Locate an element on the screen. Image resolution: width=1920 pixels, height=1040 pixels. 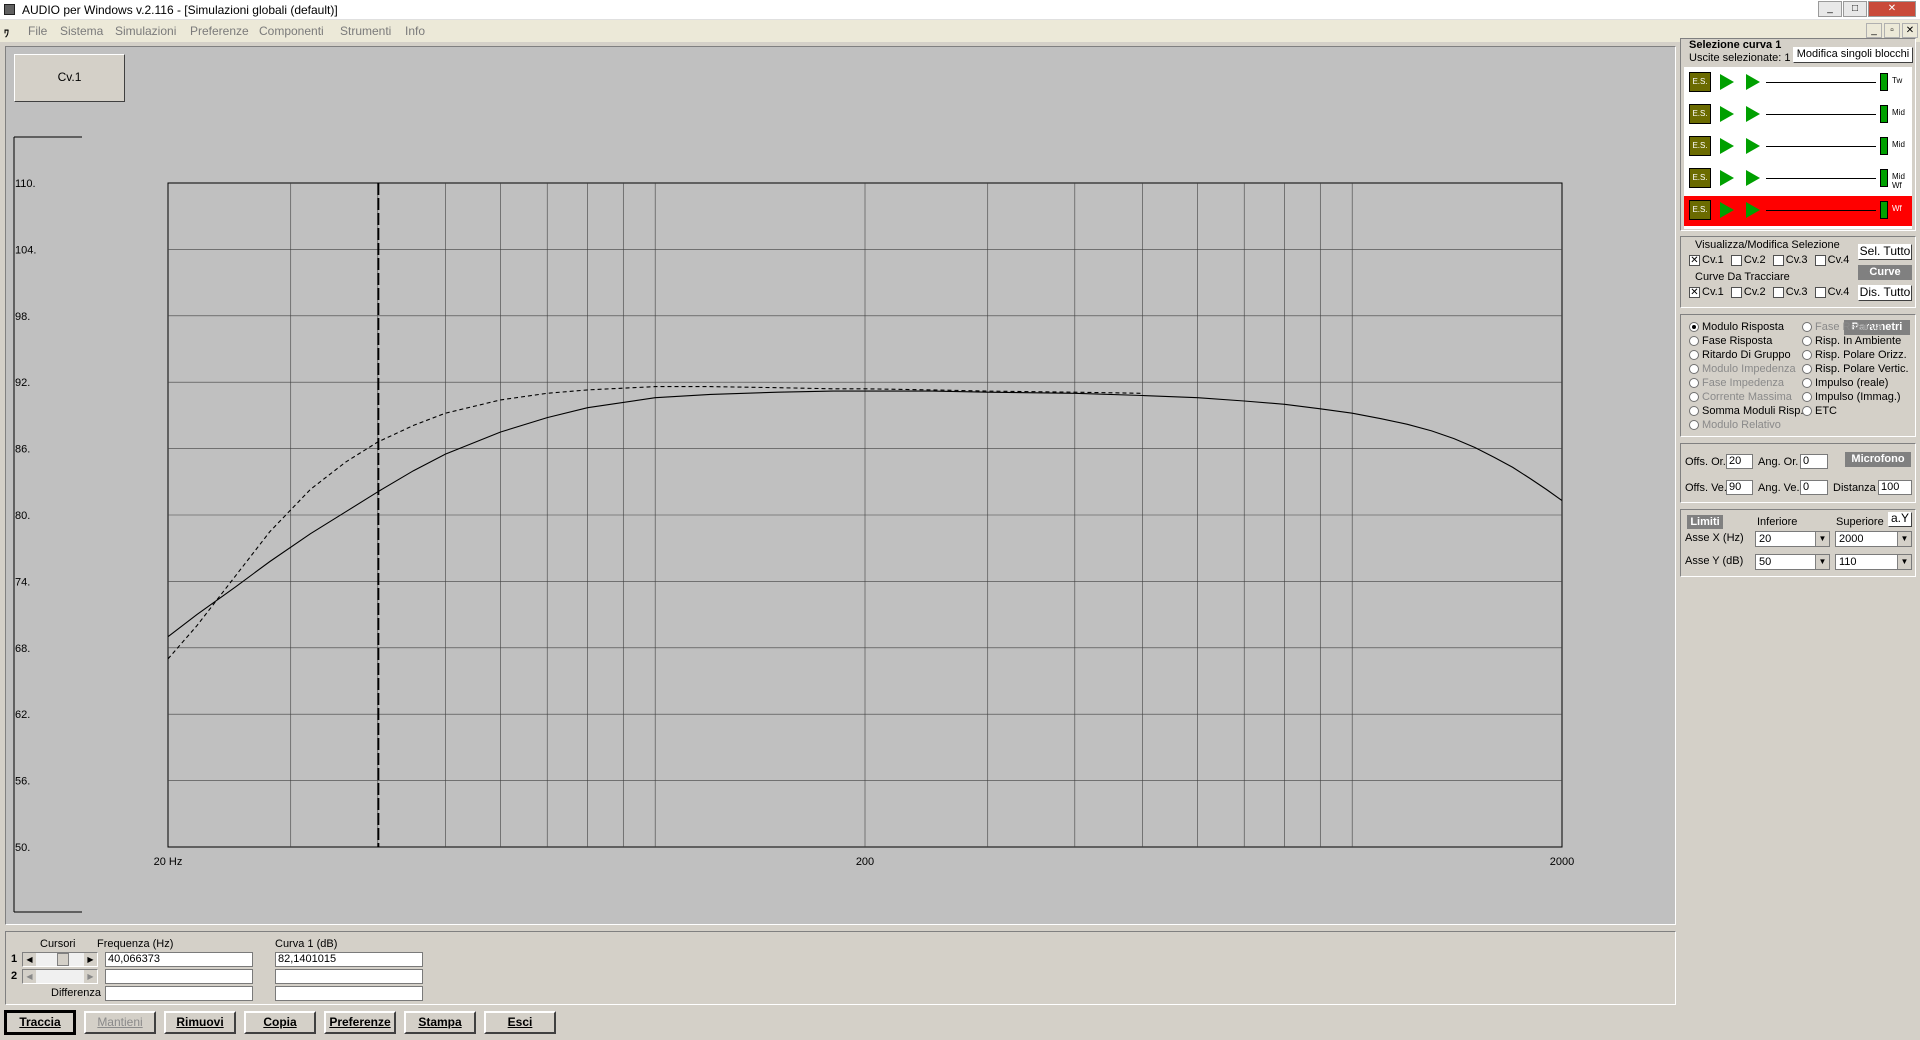
traccia-button: Traccia is located at coordinates (40, 1022).